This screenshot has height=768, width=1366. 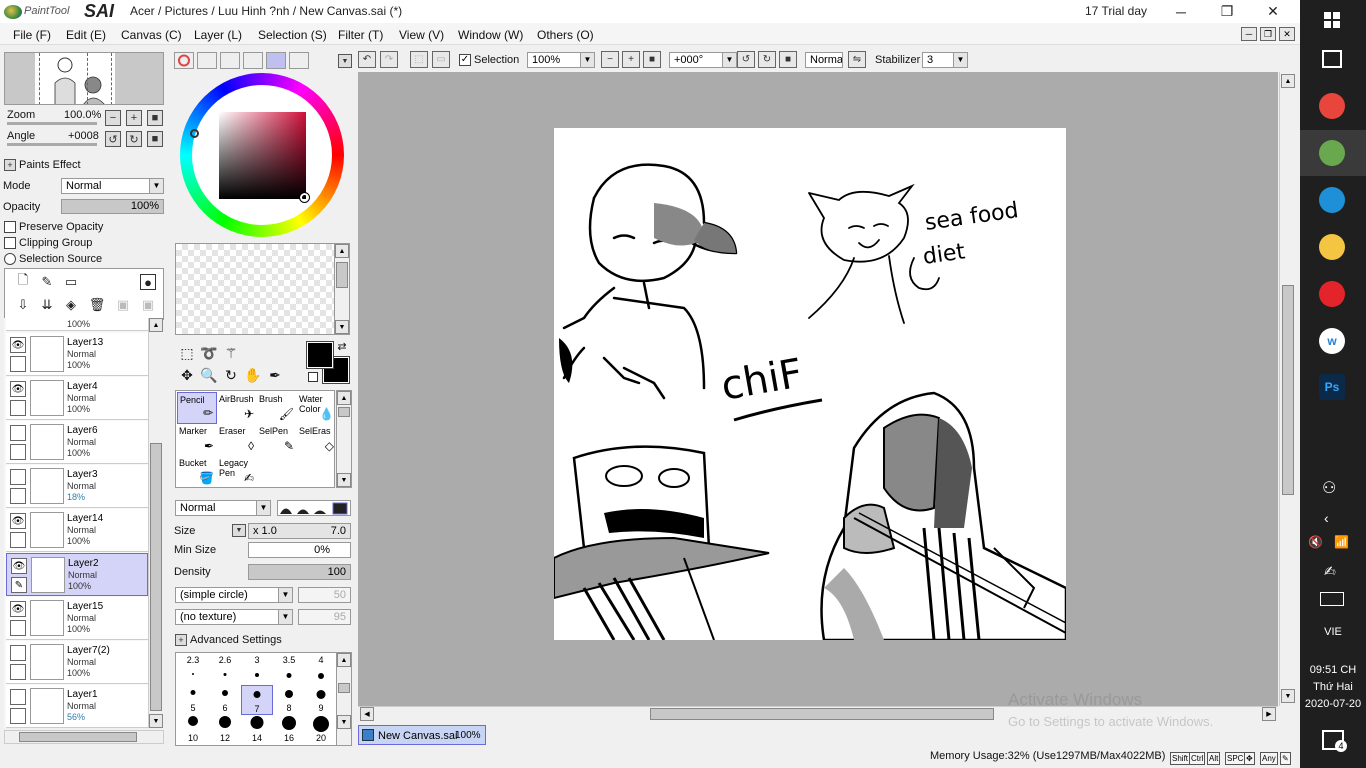 I want to click on pen-workspace-icon: ✍, so click(x=1330, y=571).